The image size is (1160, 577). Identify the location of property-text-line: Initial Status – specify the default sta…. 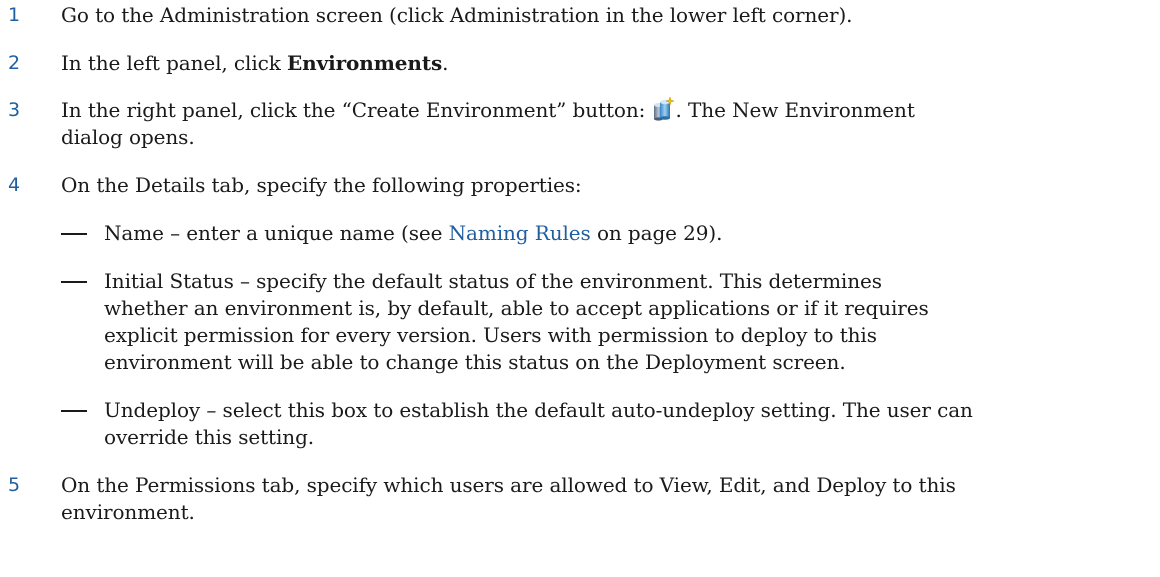
(493, 281).